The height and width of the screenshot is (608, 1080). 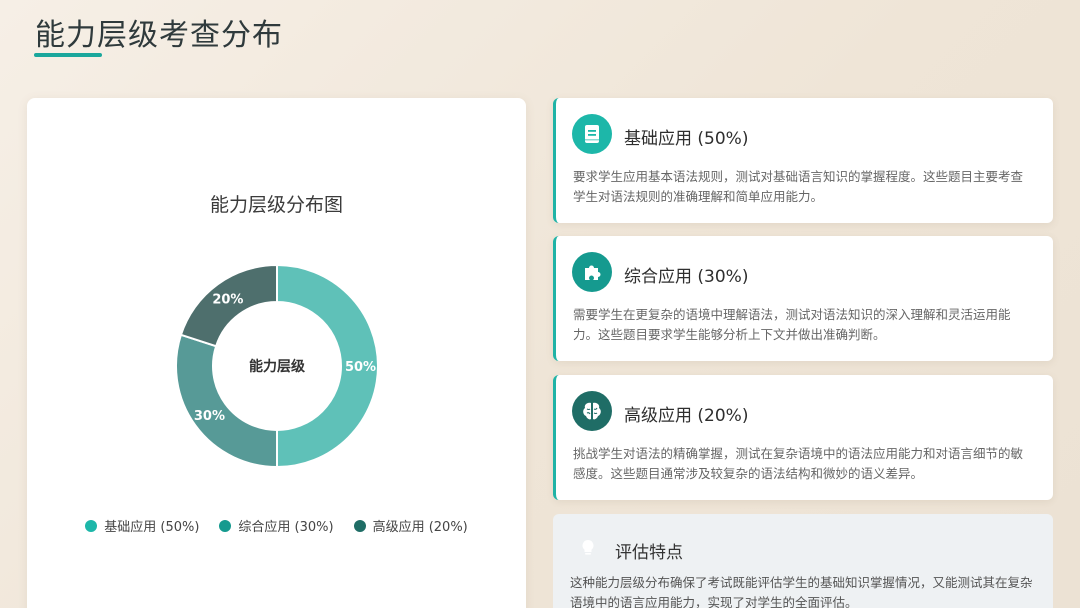 I want to click on lightbulb-icon, so click(x=588, y=547).